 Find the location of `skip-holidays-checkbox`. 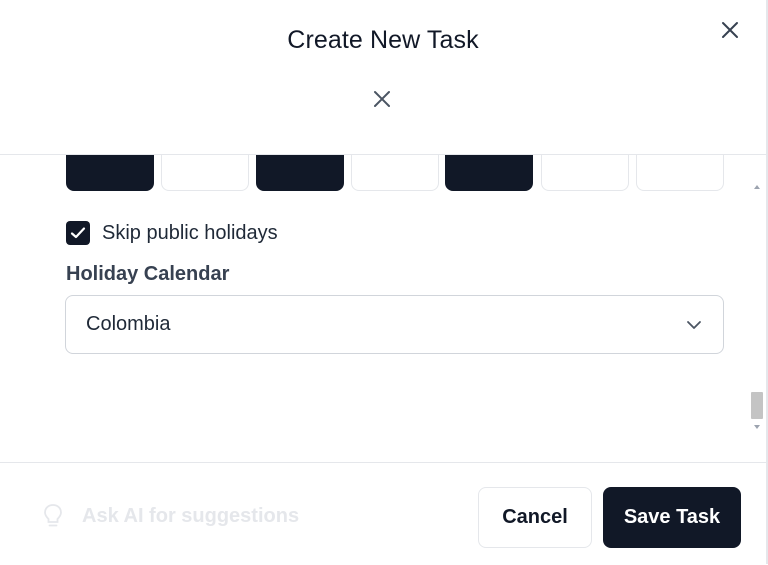

skip-holidays-checkbox is located at coordinates (78, 233).